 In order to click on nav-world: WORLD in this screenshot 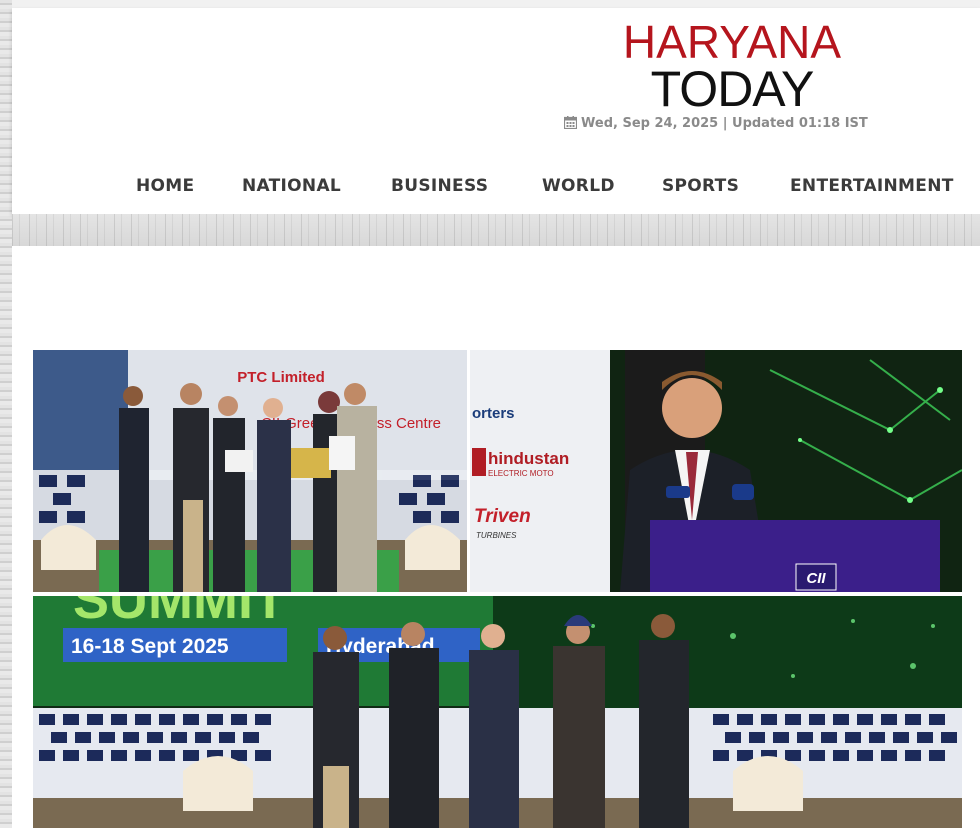, I will do `click(578, 186)`.